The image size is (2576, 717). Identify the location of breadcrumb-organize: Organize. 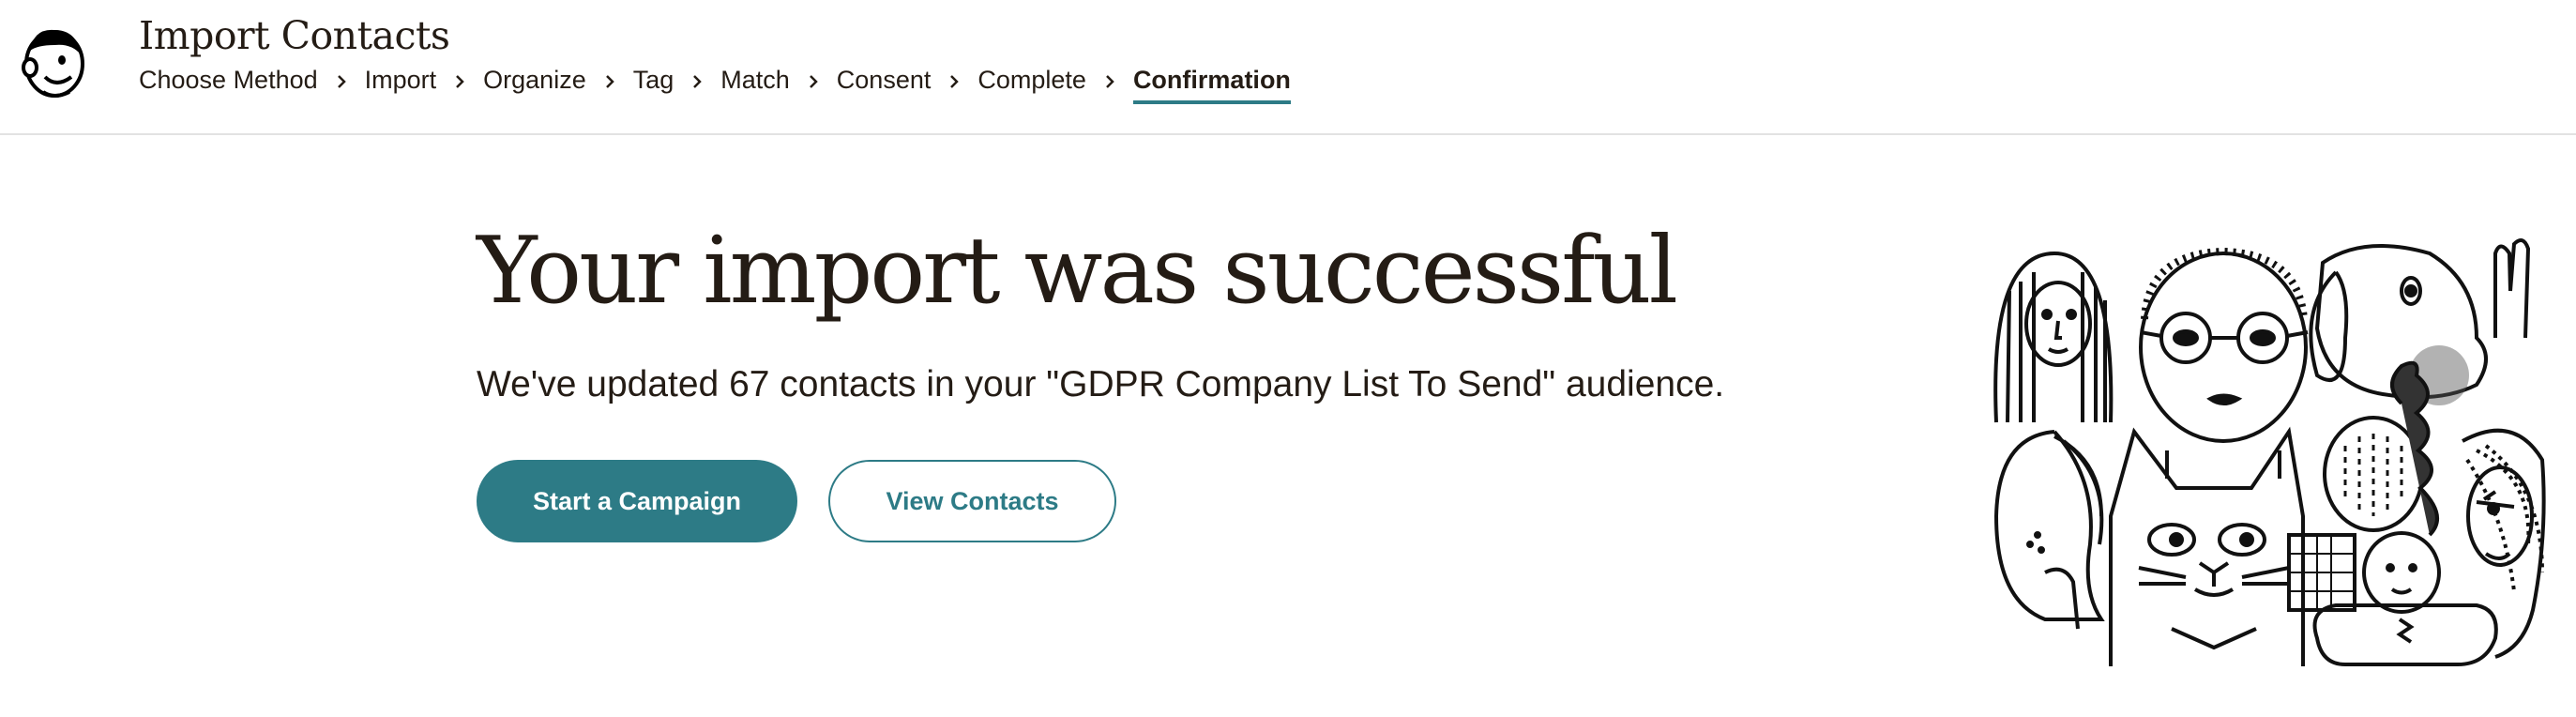
(535, 83).